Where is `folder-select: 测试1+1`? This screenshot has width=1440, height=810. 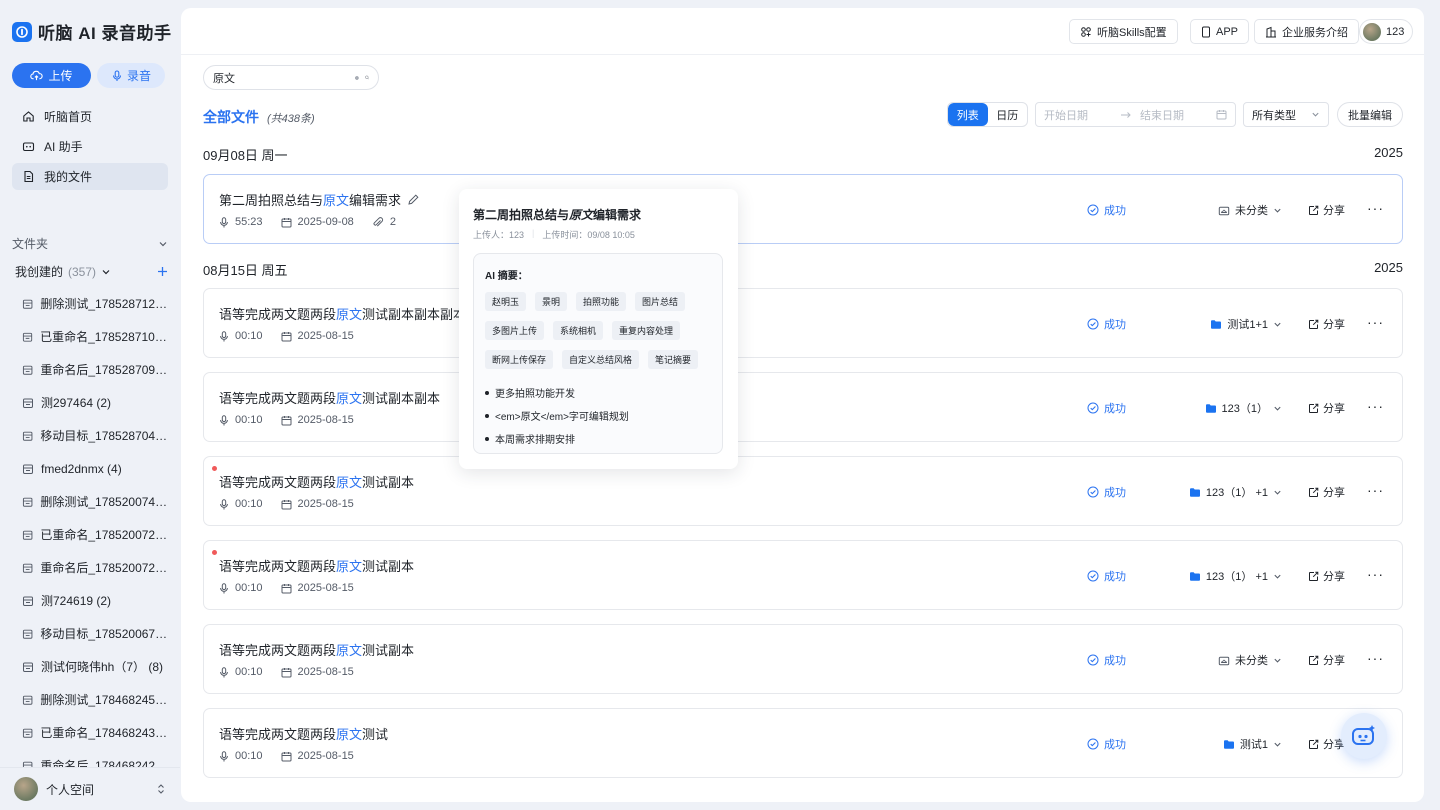 folder-select: 测试1+1 is located at coordinates (1246, 324).